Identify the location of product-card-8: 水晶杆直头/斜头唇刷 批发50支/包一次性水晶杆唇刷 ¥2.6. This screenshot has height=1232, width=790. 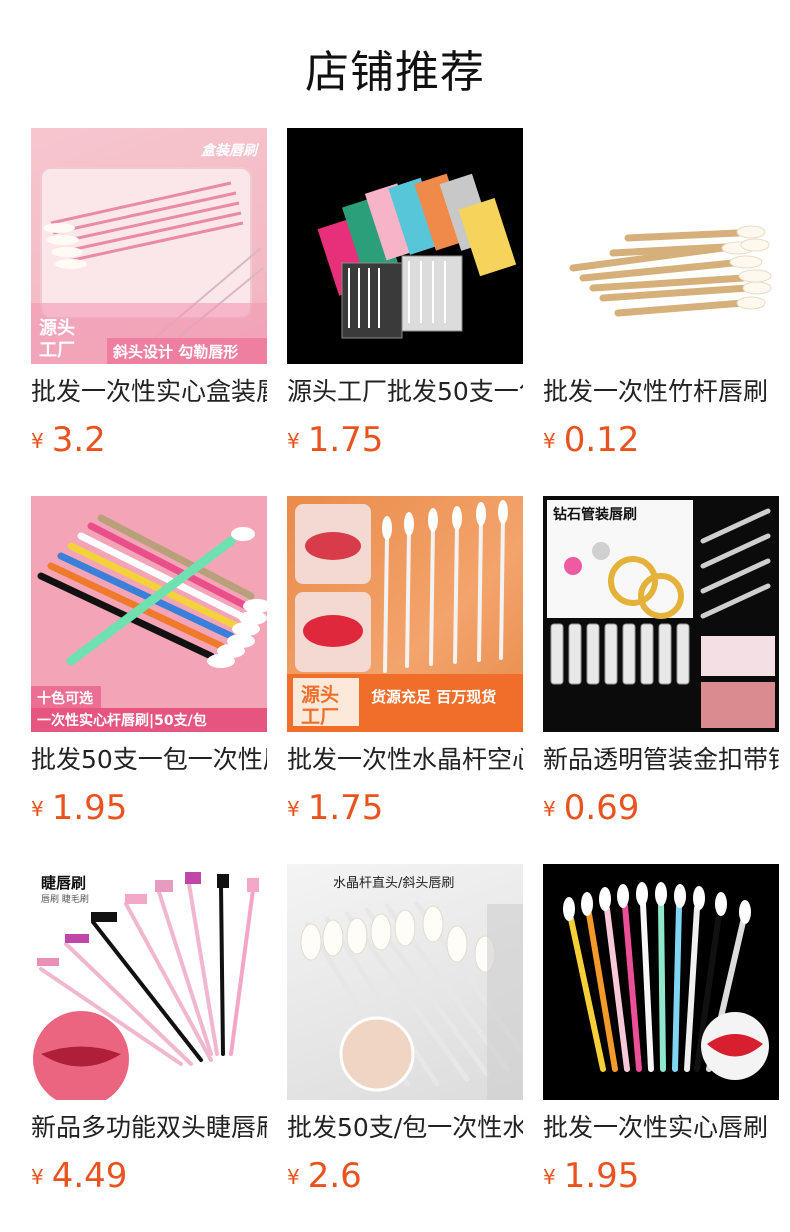
(405, 1030).